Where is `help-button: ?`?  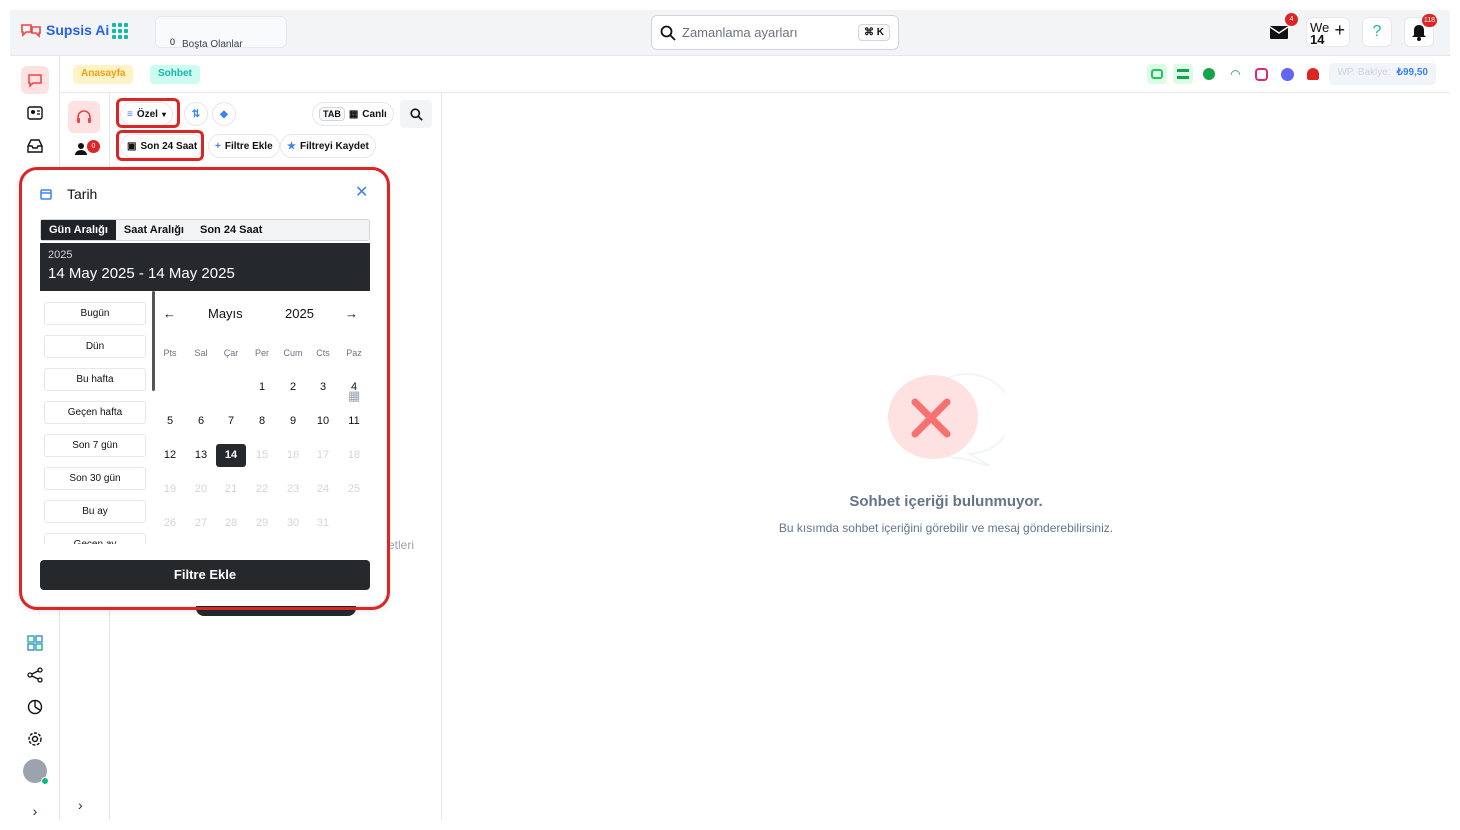
help-button: ? is located at coordinates (1377, 32).